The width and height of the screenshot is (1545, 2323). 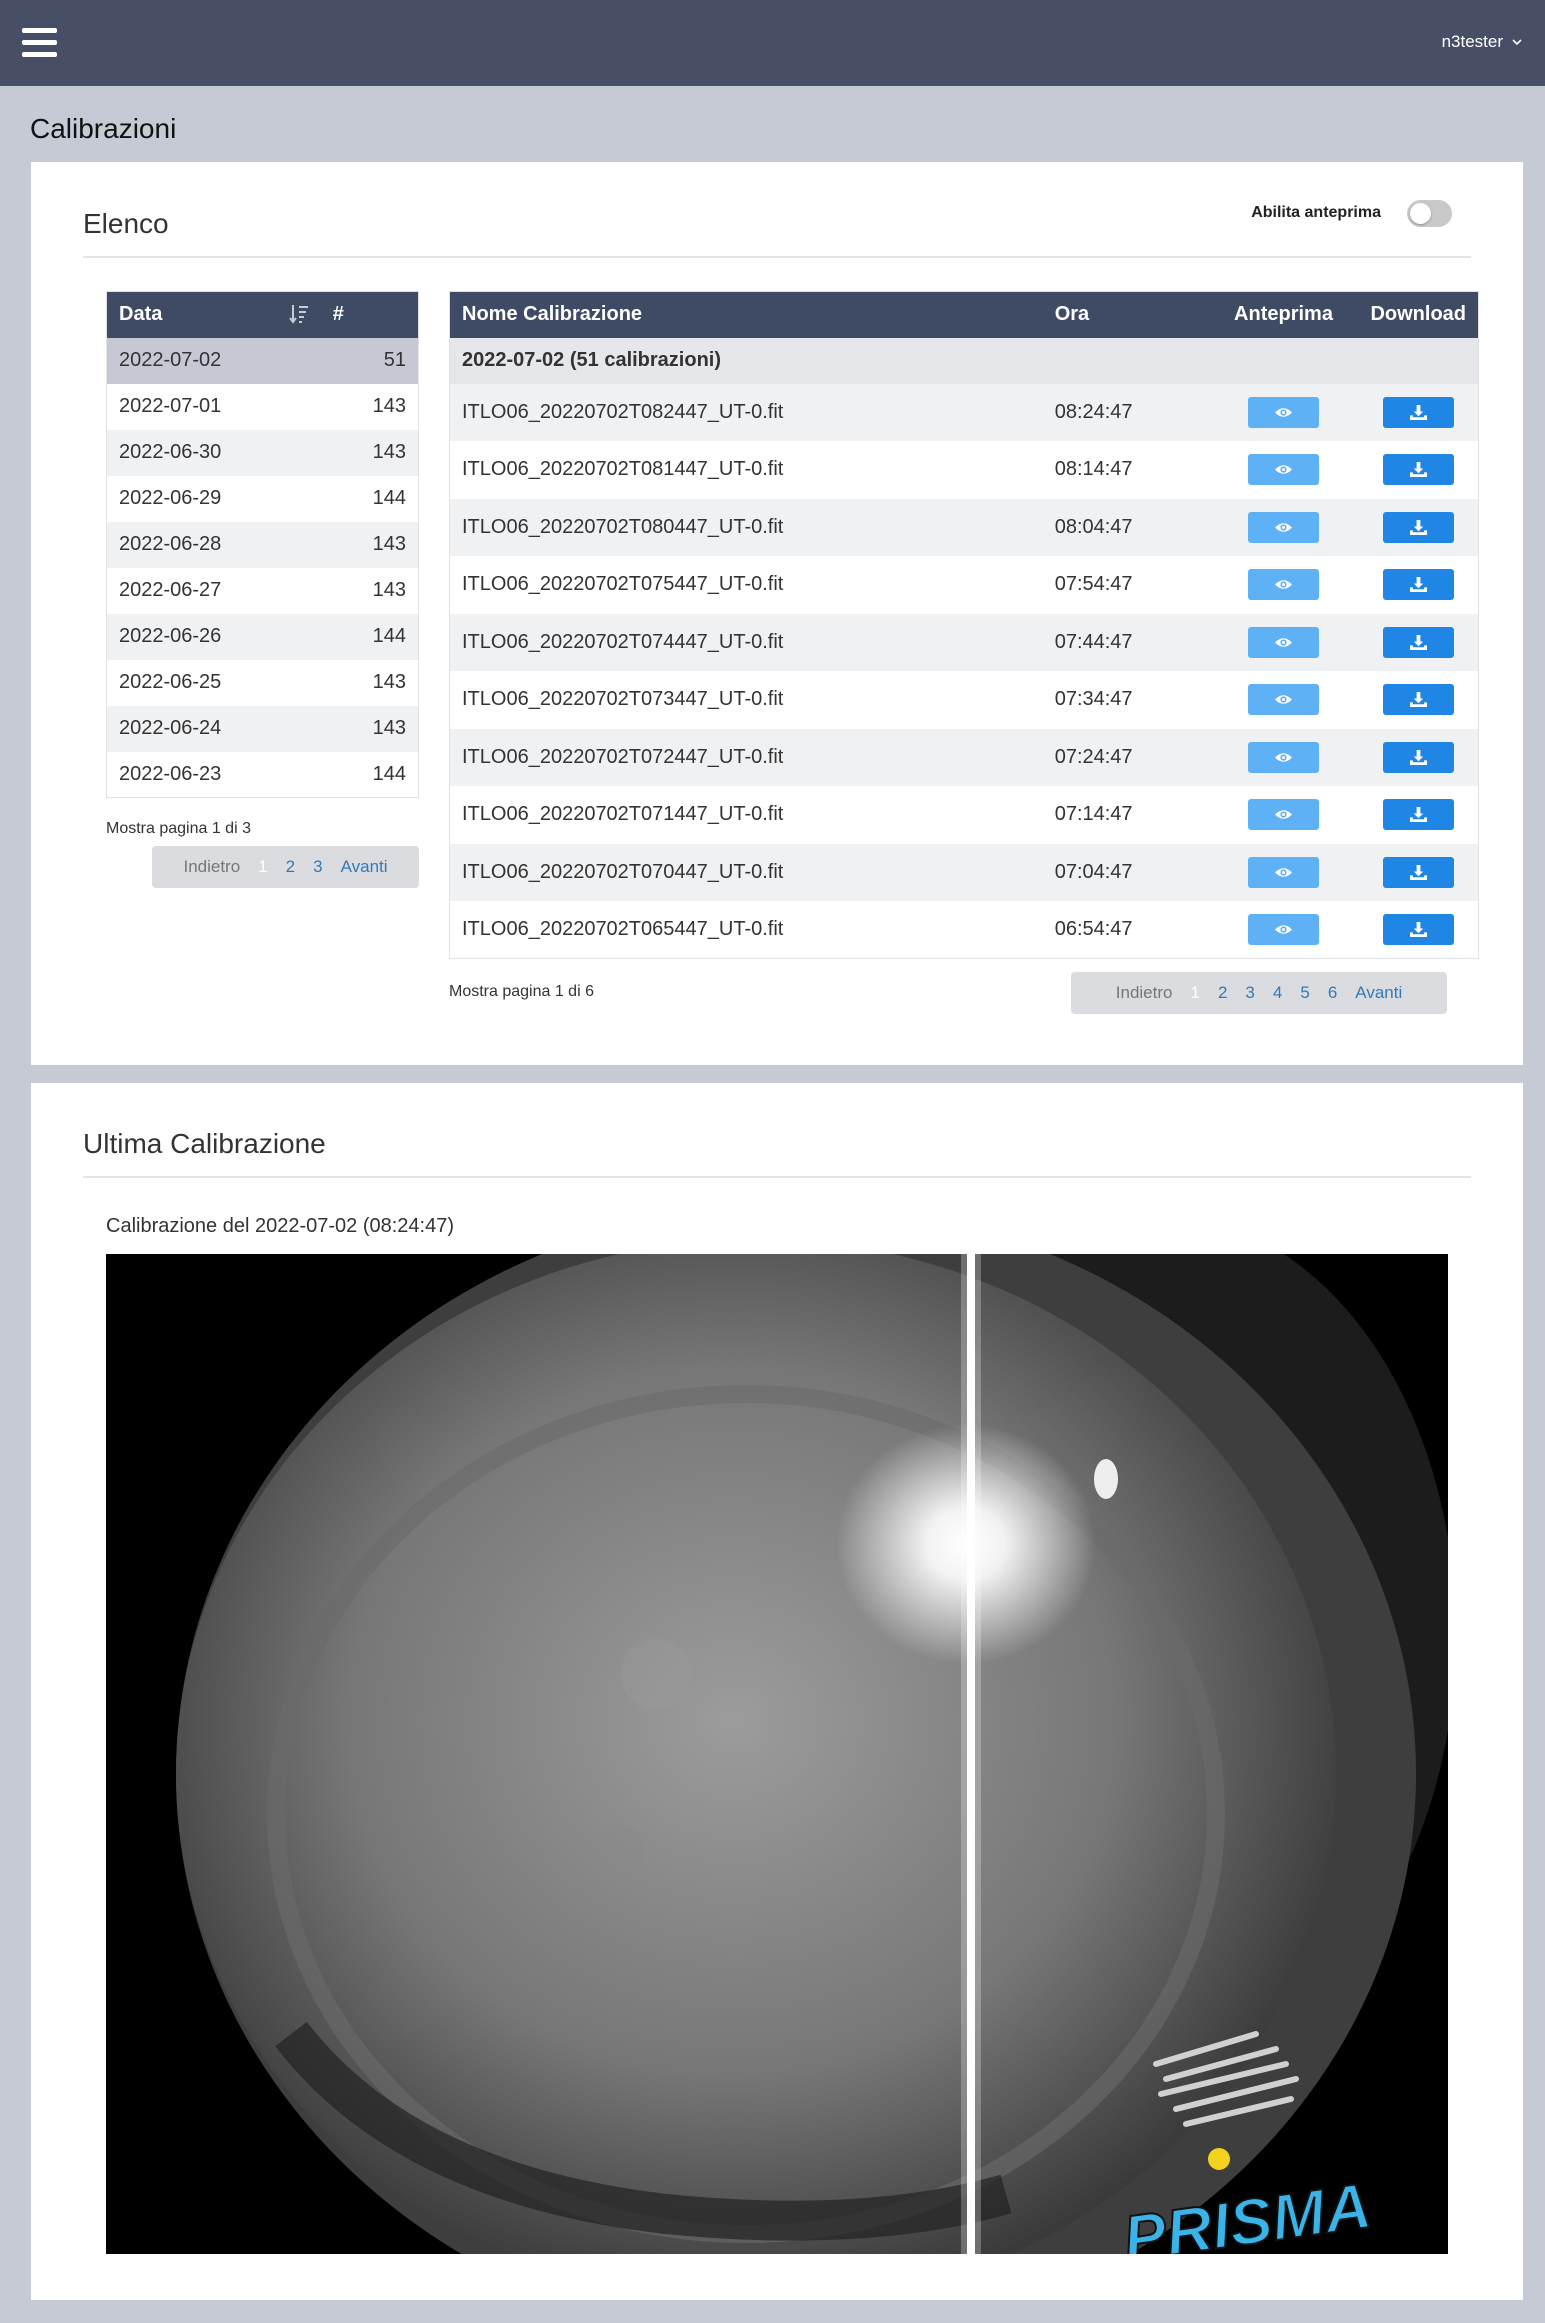 I want to click on date-row: 2022-07-02 51, so click(x=262, y=360).